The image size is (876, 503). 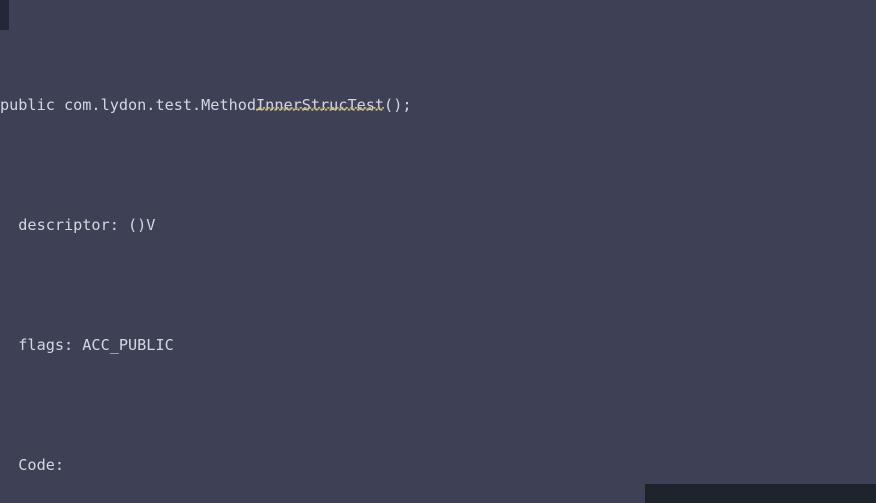 What do you see at coordinates (438, 465) in the screenshot?
I see `code-line-code-header: Code:` at bounding box center [438, 465].